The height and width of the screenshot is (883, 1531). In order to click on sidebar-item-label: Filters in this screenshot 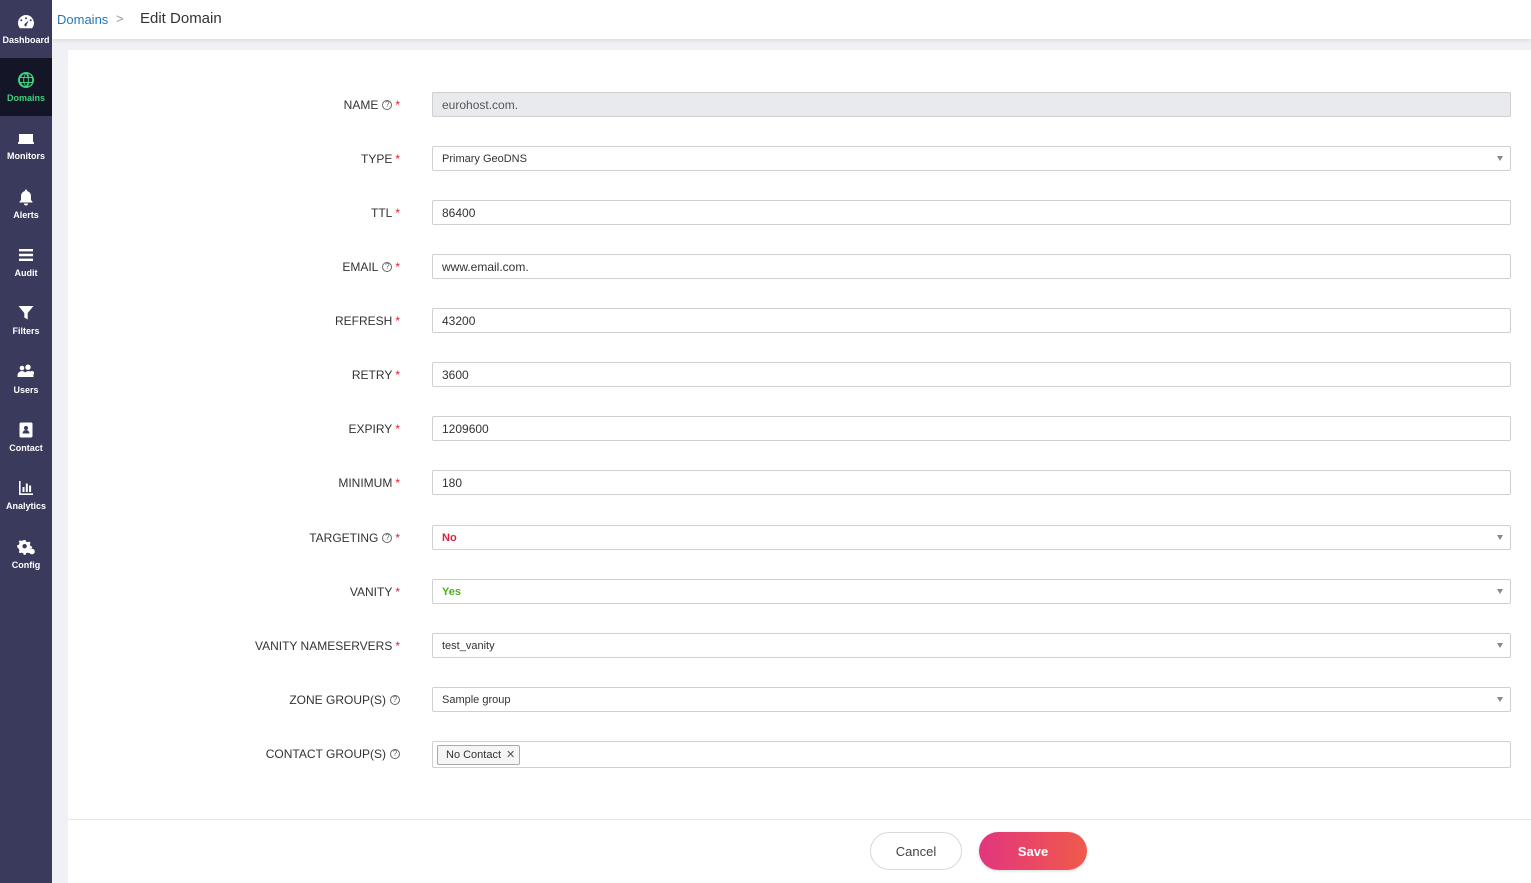, I will do `click(26, 331)`.